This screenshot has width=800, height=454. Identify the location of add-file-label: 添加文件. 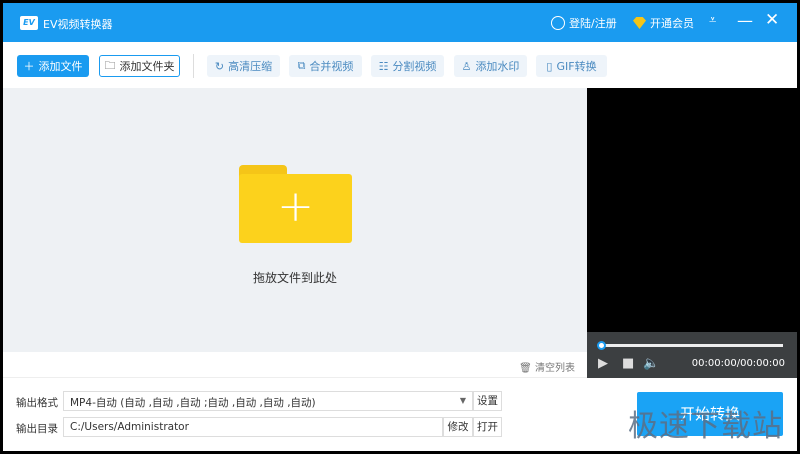
(60, 66).